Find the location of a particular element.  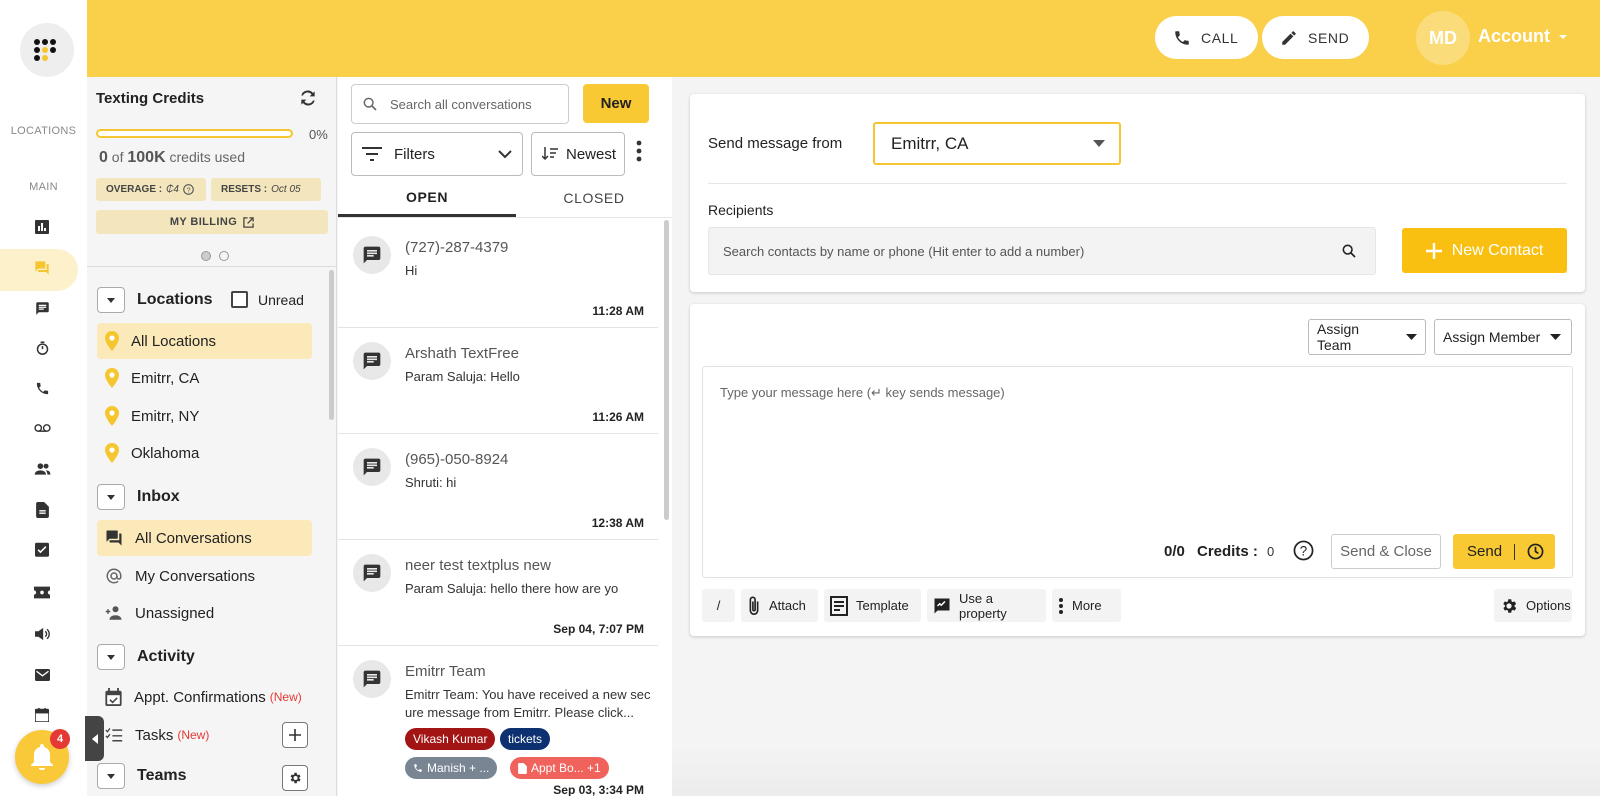

conversation-row: (727)-287-4379 Hi 11:28 AM is located at coordinates (498, 275).